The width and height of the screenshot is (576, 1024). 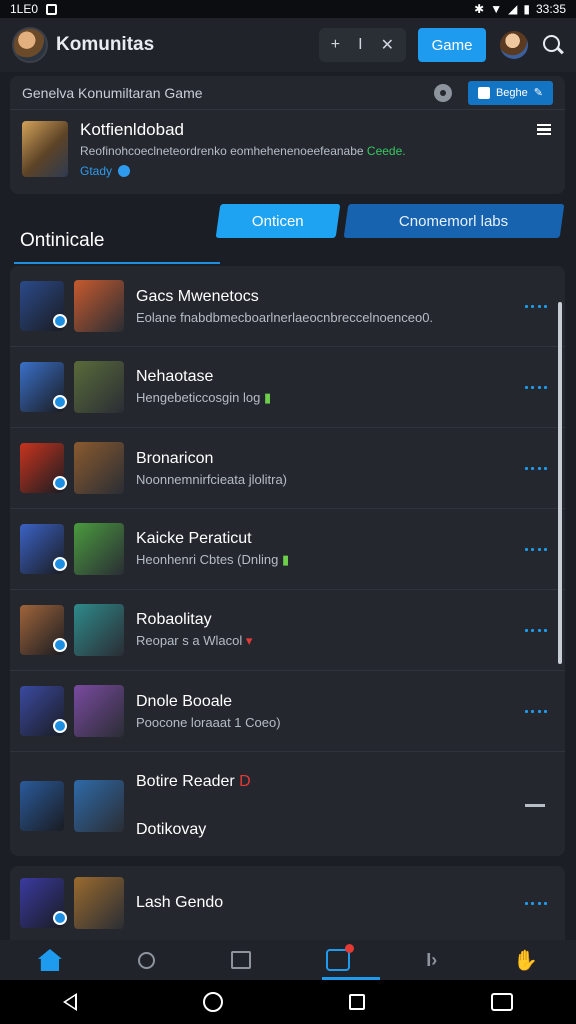 What do you see at coordinates (180, 902) in the screenshot?
I see `item-title: Lash Gendo` at bounding box center [180, 902].